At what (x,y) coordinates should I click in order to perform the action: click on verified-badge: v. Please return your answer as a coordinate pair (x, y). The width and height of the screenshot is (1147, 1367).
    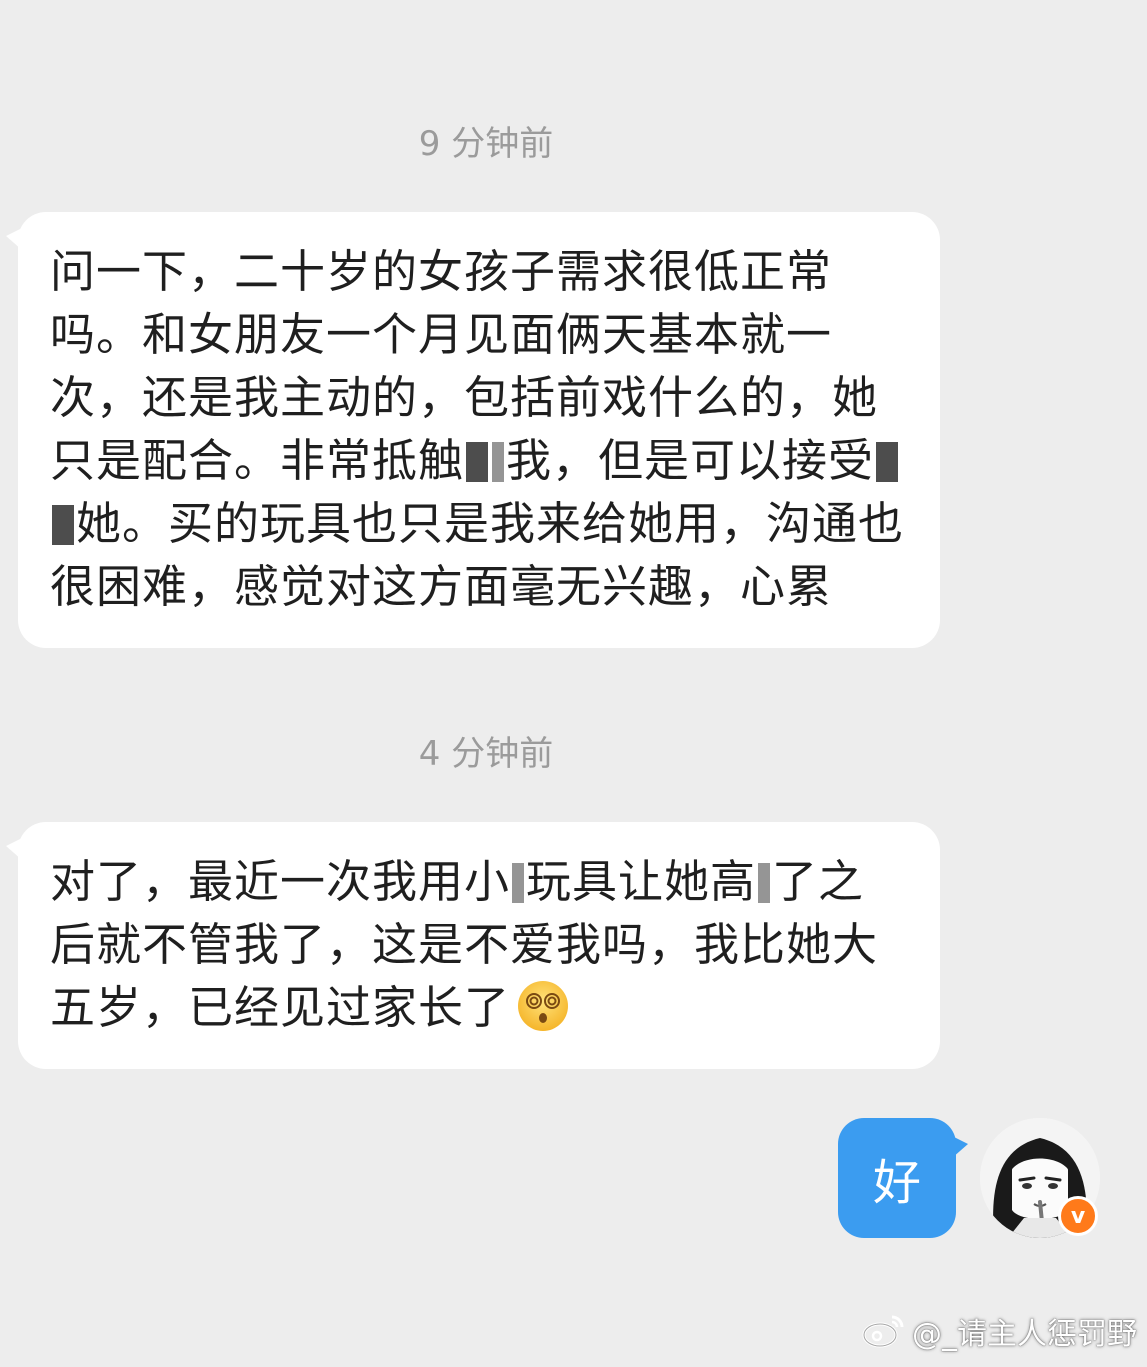
    Looking at the image, I should click on (1078, 1216).